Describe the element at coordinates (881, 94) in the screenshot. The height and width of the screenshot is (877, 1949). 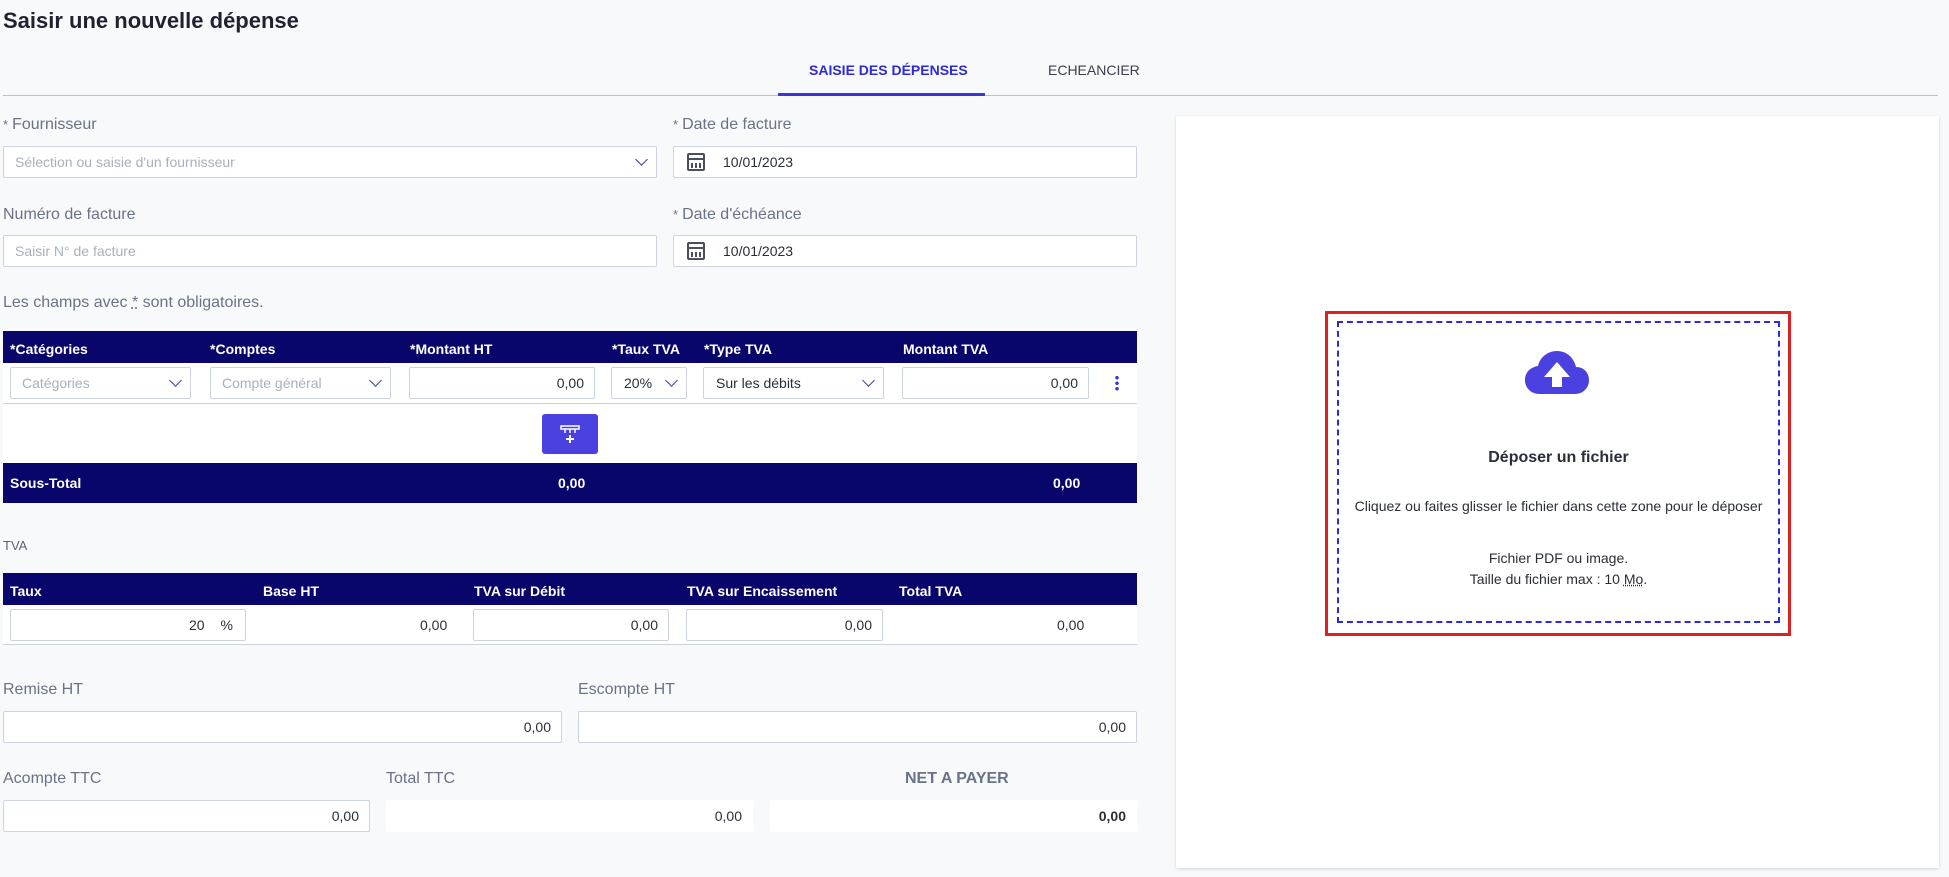
I see `active-tab-indicator` at that location.